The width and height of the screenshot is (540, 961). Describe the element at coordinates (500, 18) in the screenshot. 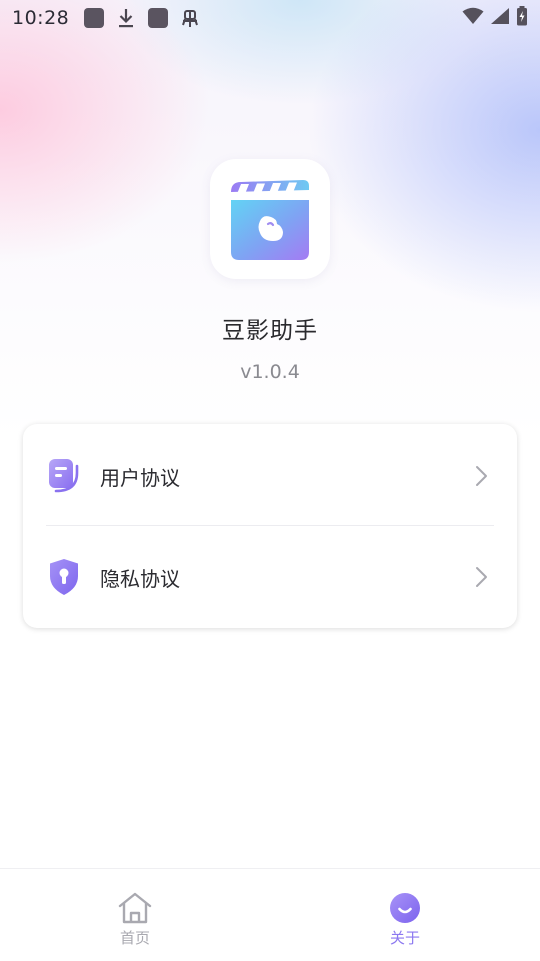

I see `signal-icon` at that location.